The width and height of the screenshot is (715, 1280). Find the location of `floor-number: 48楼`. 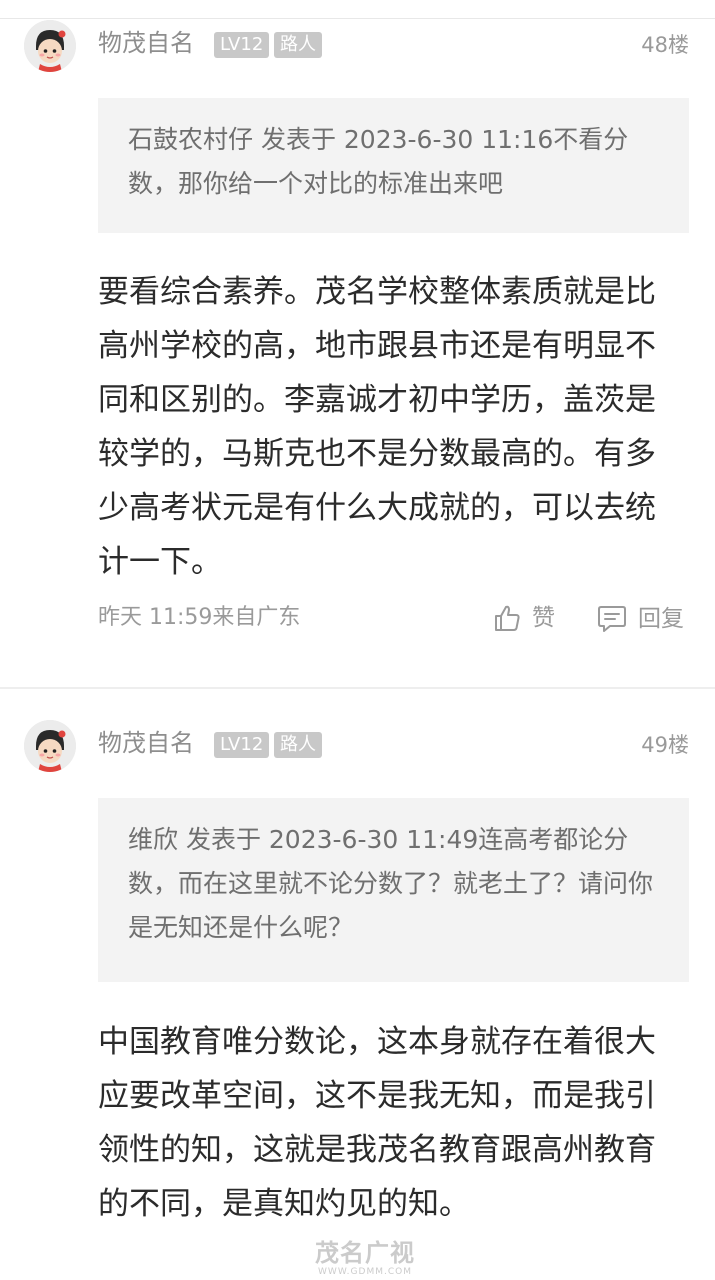

floor-number: 48楼 is located at coordinates (665, 45).